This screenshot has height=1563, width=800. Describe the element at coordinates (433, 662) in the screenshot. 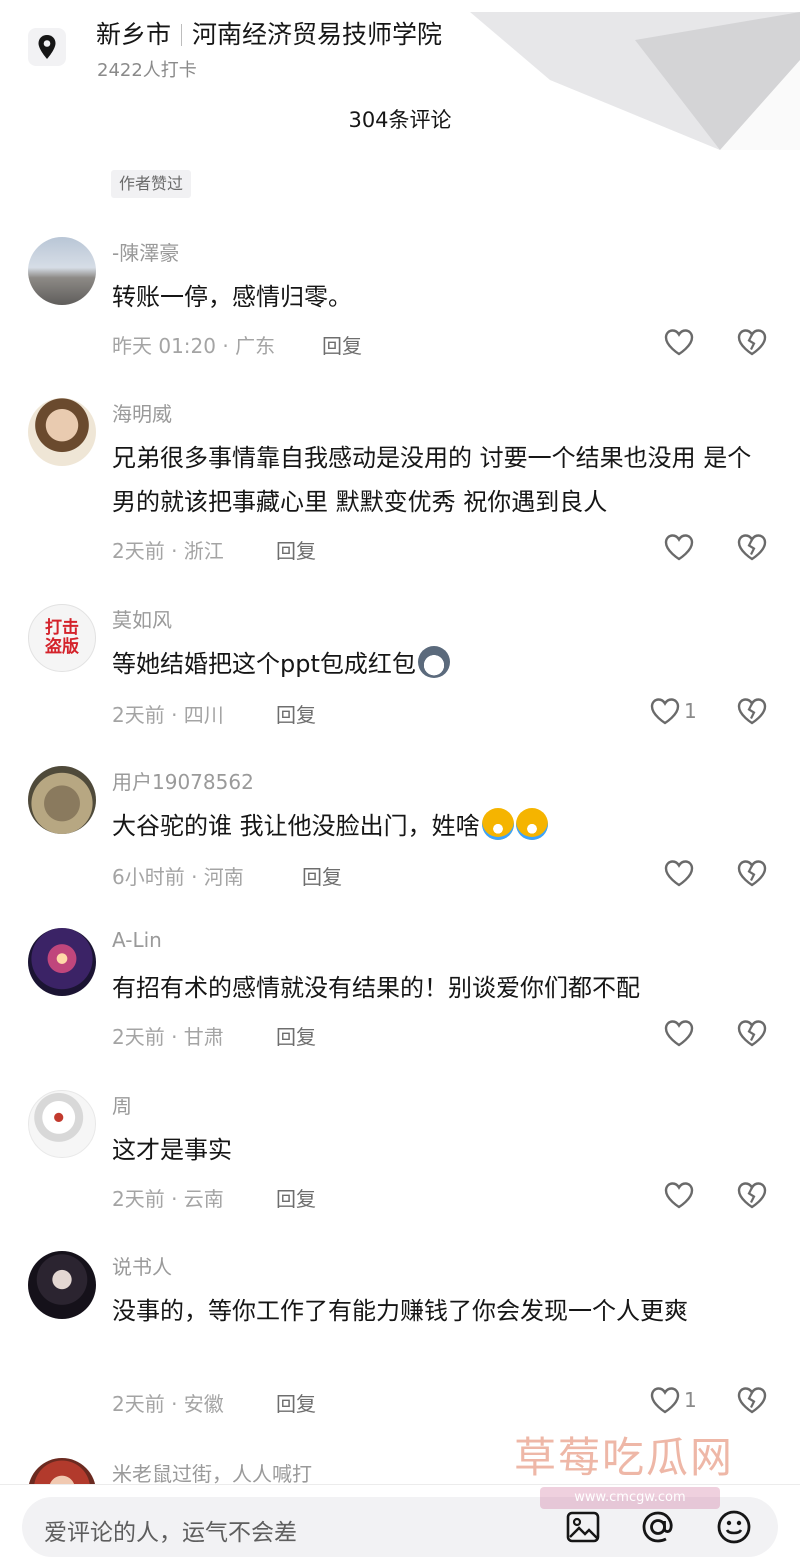

I see `smug-face-emoji-icon` at that location.